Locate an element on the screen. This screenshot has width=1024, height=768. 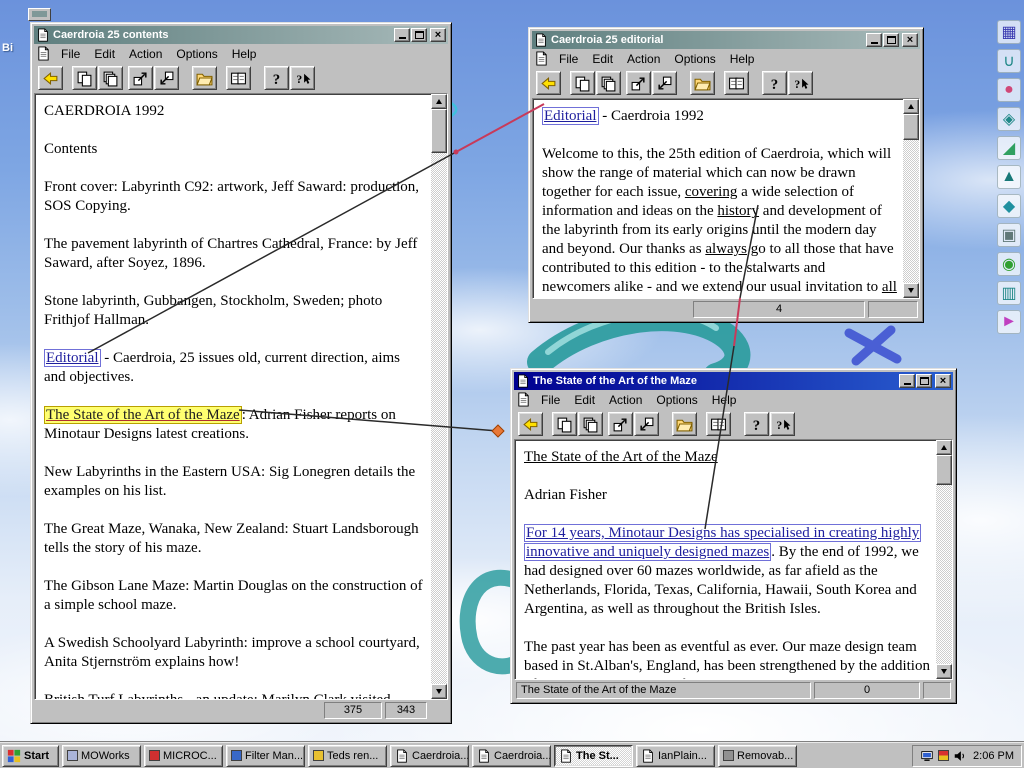
hyperlink: history is located at coordinates (738, 211).